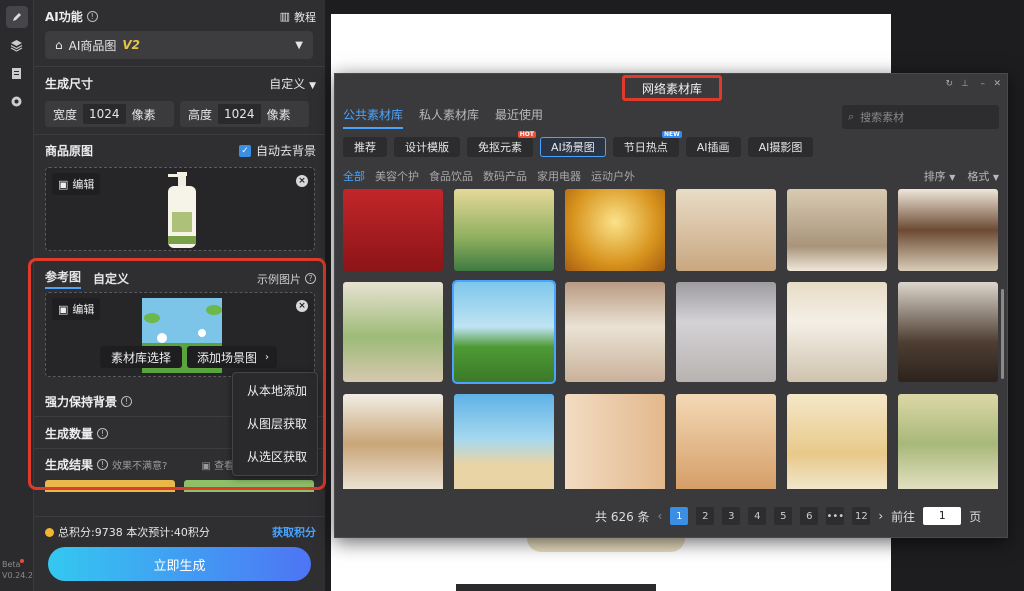 The width and height of the screenshot is (1024, 591). I want to click on page-button: 4, so click(757, 516).